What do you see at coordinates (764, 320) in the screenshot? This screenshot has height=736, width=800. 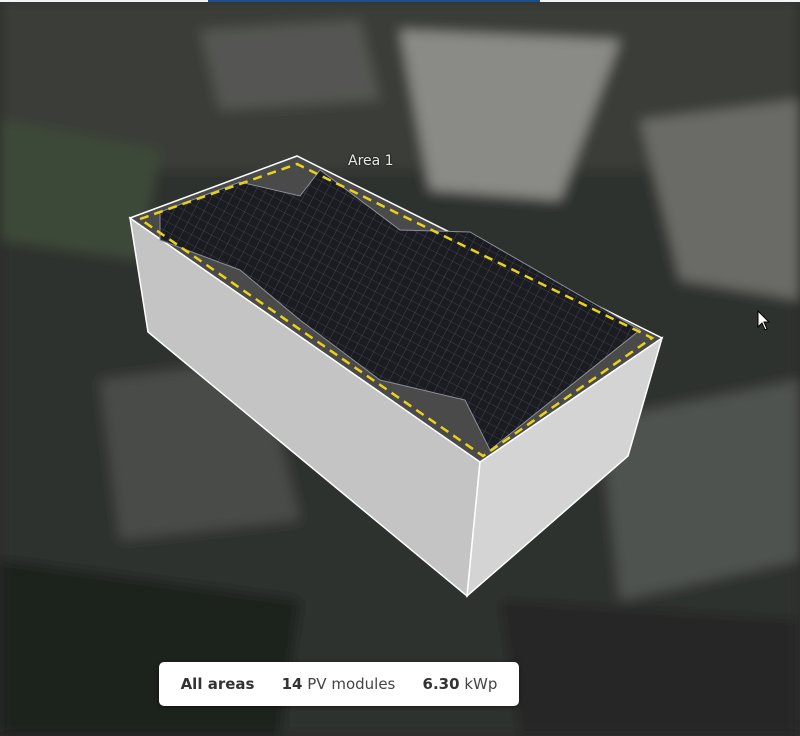 I see `mouse-cursor-icon` at bounding box center [764, 320].